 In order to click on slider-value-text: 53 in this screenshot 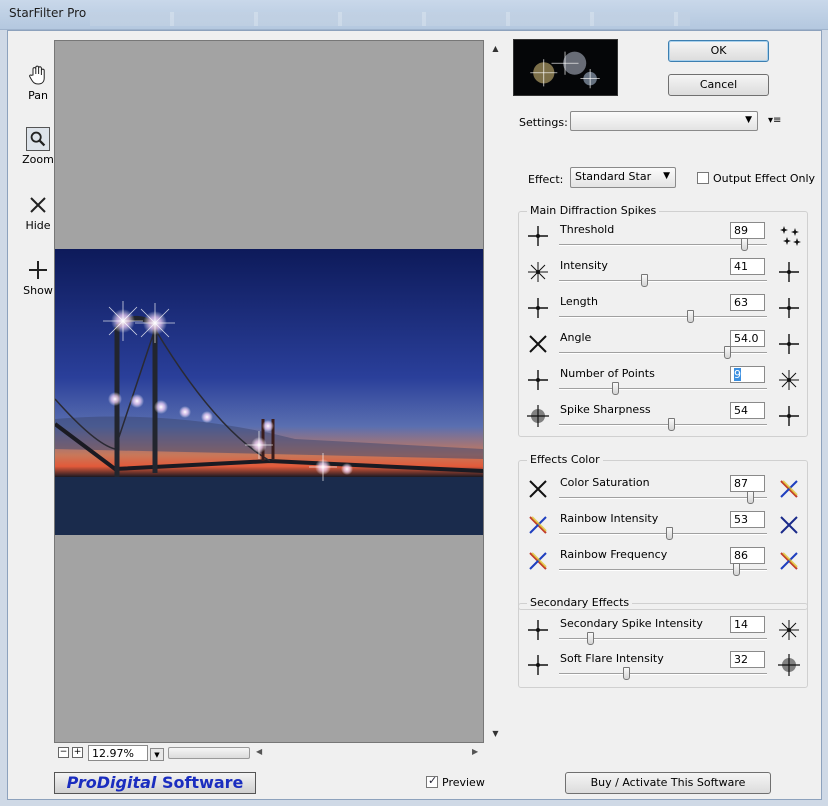, I will do `click(741, 519)`.